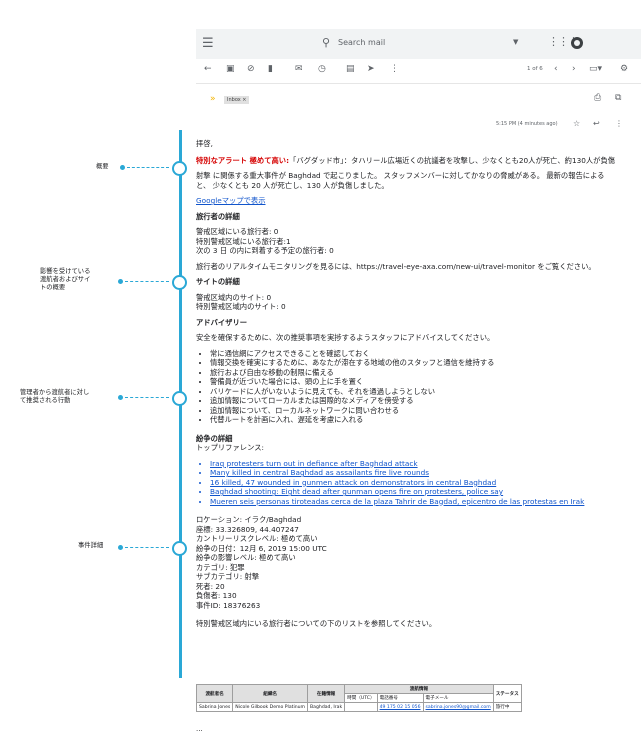 This screenshot has height=741, width=641. Describe the element at coordinates (394, 69) in the screenshot. I see `more-options-icon: ⋮` at that location.